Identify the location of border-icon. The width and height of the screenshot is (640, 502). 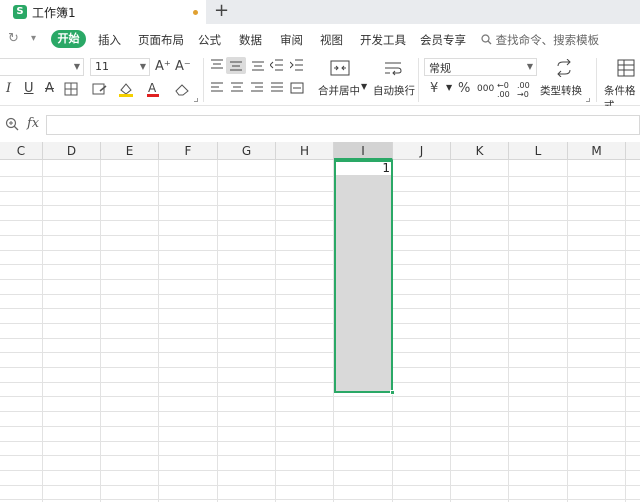
(71, 89).